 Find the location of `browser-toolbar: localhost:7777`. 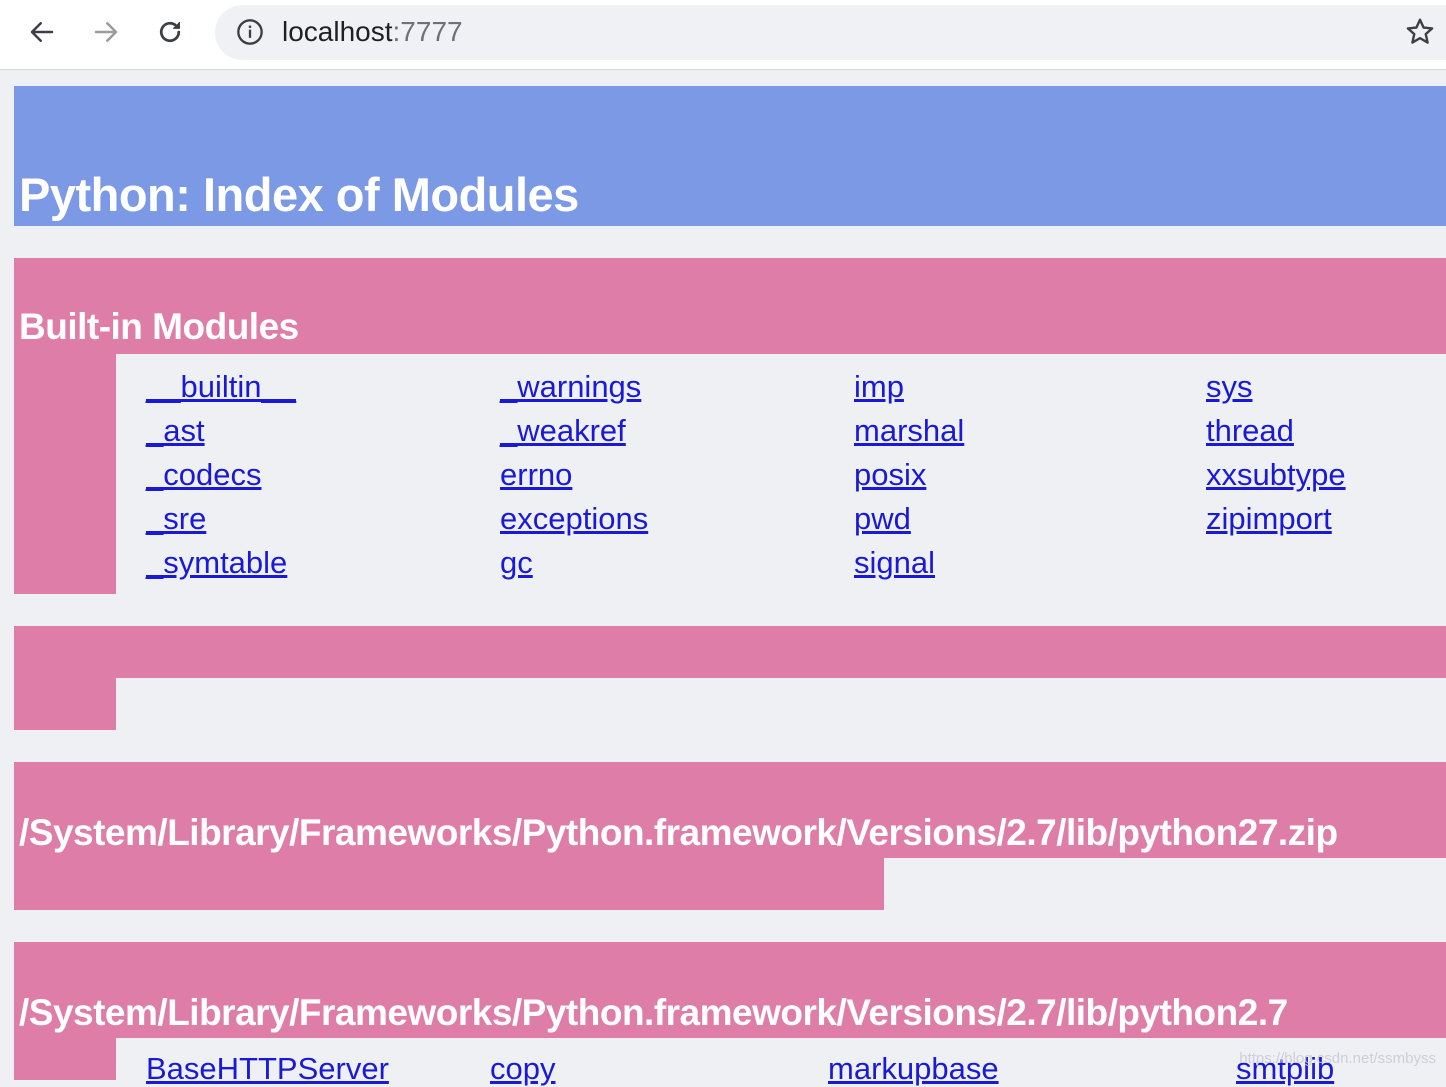

browser-toolbar: localhost:7777 is located at coordinates (723, 35).